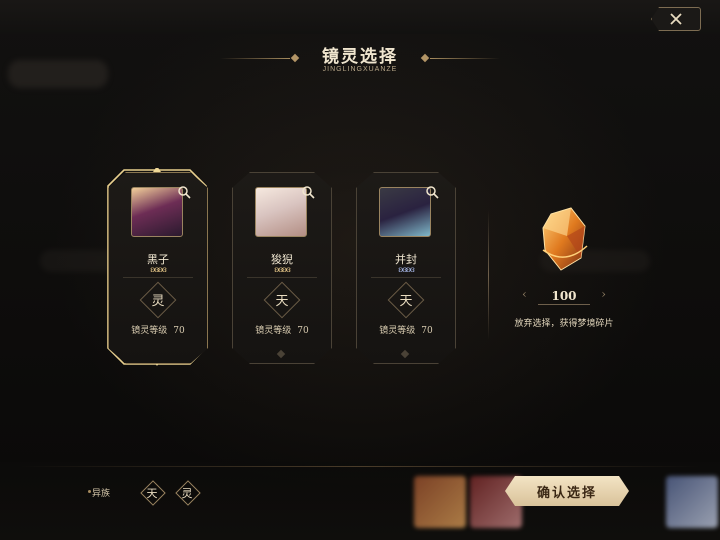 This screenshot has width=720, height=540. I want to click on abandon-selection-text: 放弃选择，获得梦境碎片, so click(564, 324).